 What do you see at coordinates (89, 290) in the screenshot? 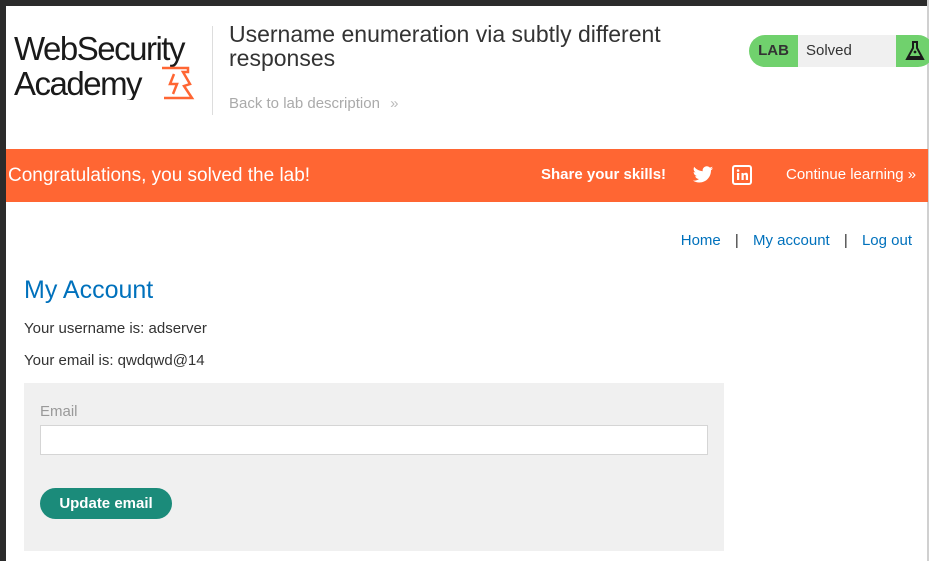
I see `page-title: My Account` at bounding box center [89, 290].